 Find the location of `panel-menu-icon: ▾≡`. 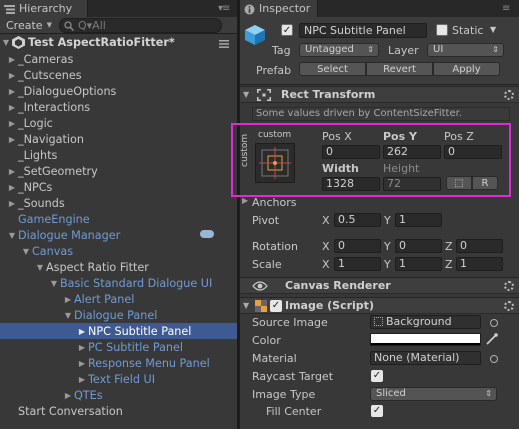

panel-menu-icon: ▾≡ is located at coordinates (224, 8).